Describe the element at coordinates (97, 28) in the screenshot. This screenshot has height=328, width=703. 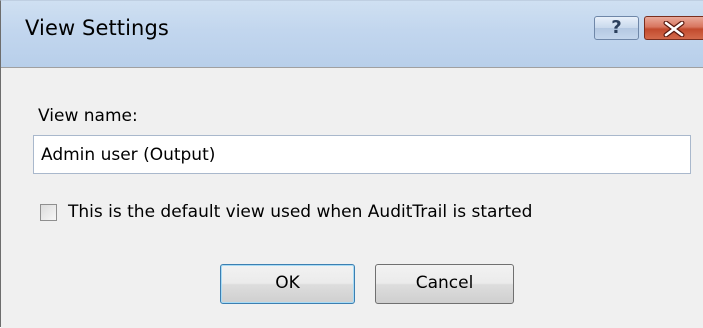
I see `window-title: View Settings` at that location.